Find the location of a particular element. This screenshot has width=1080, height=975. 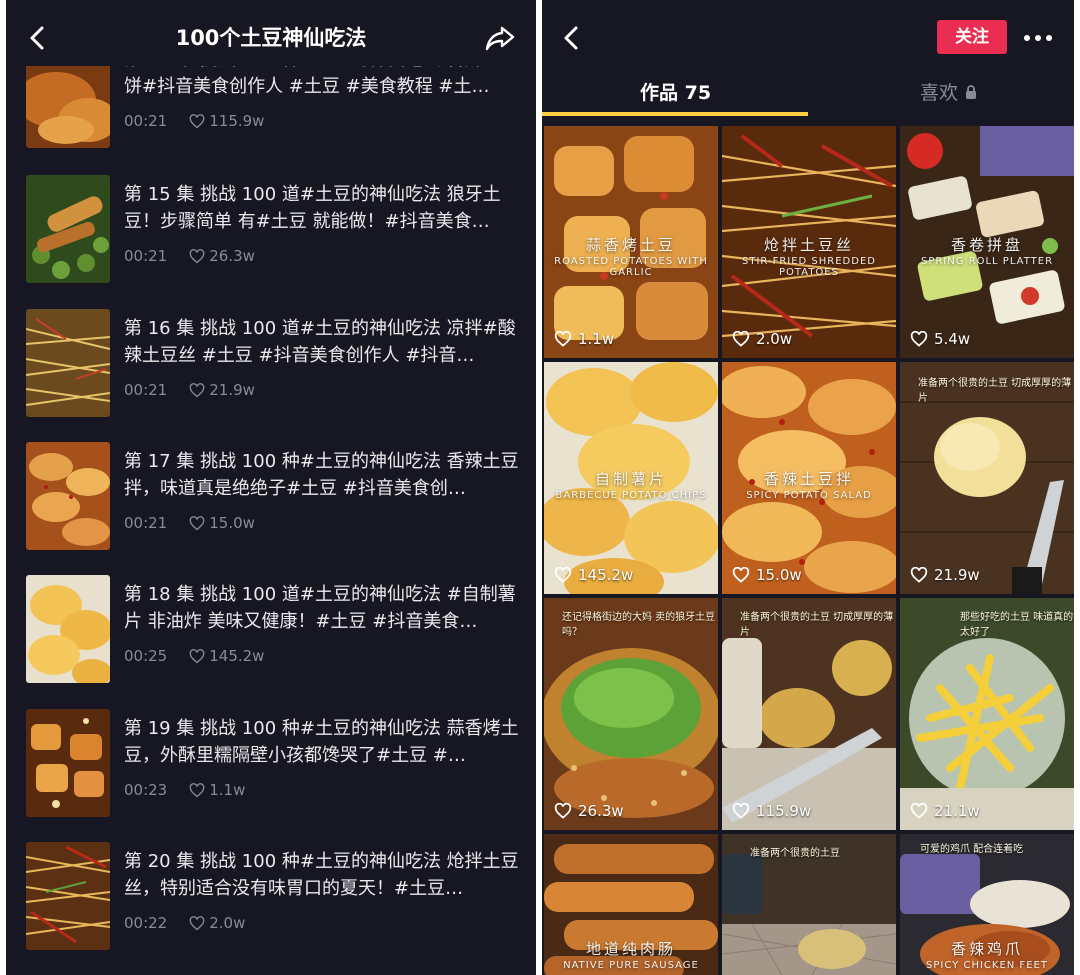

video-caption: 香卷拼盘 is located at coordinates (986, 245).